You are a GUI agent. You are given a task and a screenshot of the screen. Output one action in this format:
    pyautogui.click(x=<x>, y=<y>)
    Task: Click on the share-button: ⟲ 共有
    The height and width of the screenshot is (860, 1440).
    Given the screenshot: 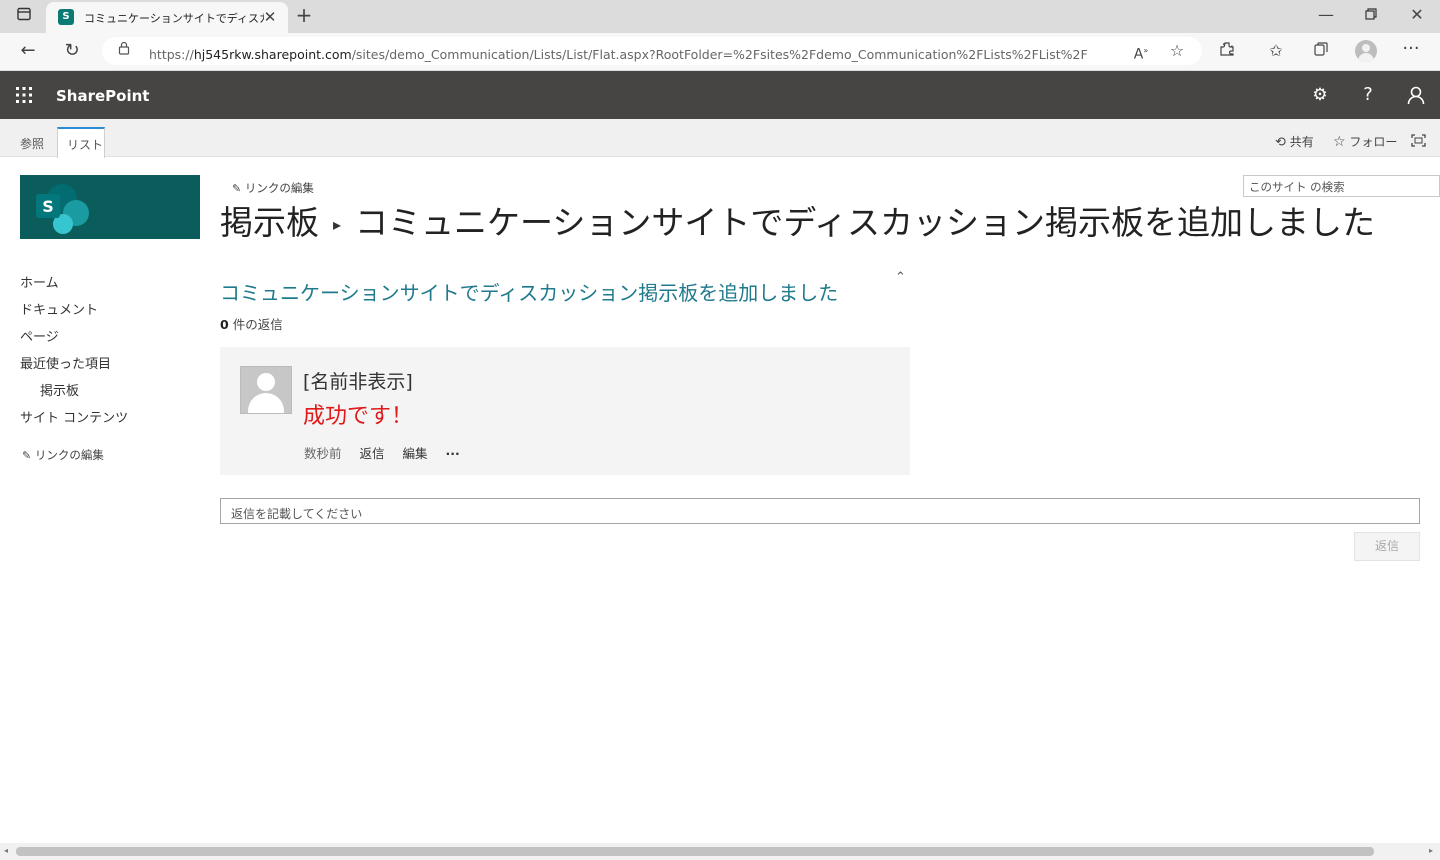 What is the action you would take?
    pyautogui.click(x=1294, y=141)
    